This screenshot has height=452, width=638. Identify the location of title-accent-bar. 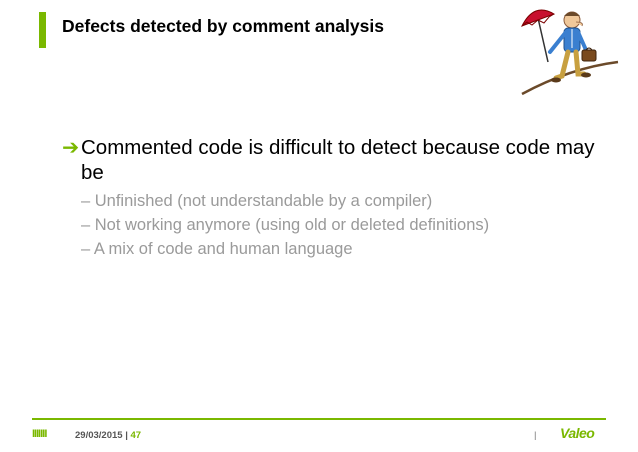
(42, 30).